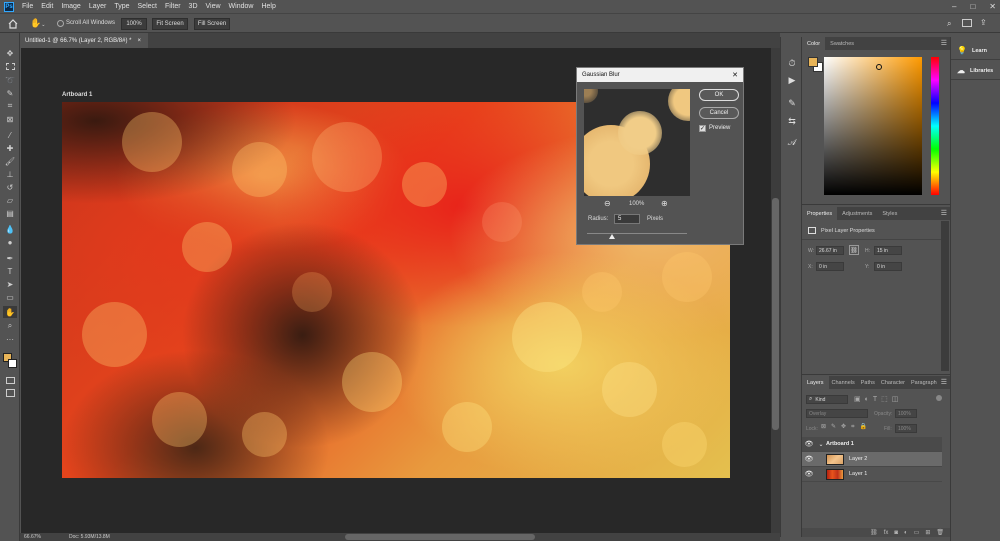 This screenshot has height=541, width=1000. What do you see at coordinates (10, 66) in the screenshot?
I see `marquee-tool-icon` at bounding box center [10, 66].